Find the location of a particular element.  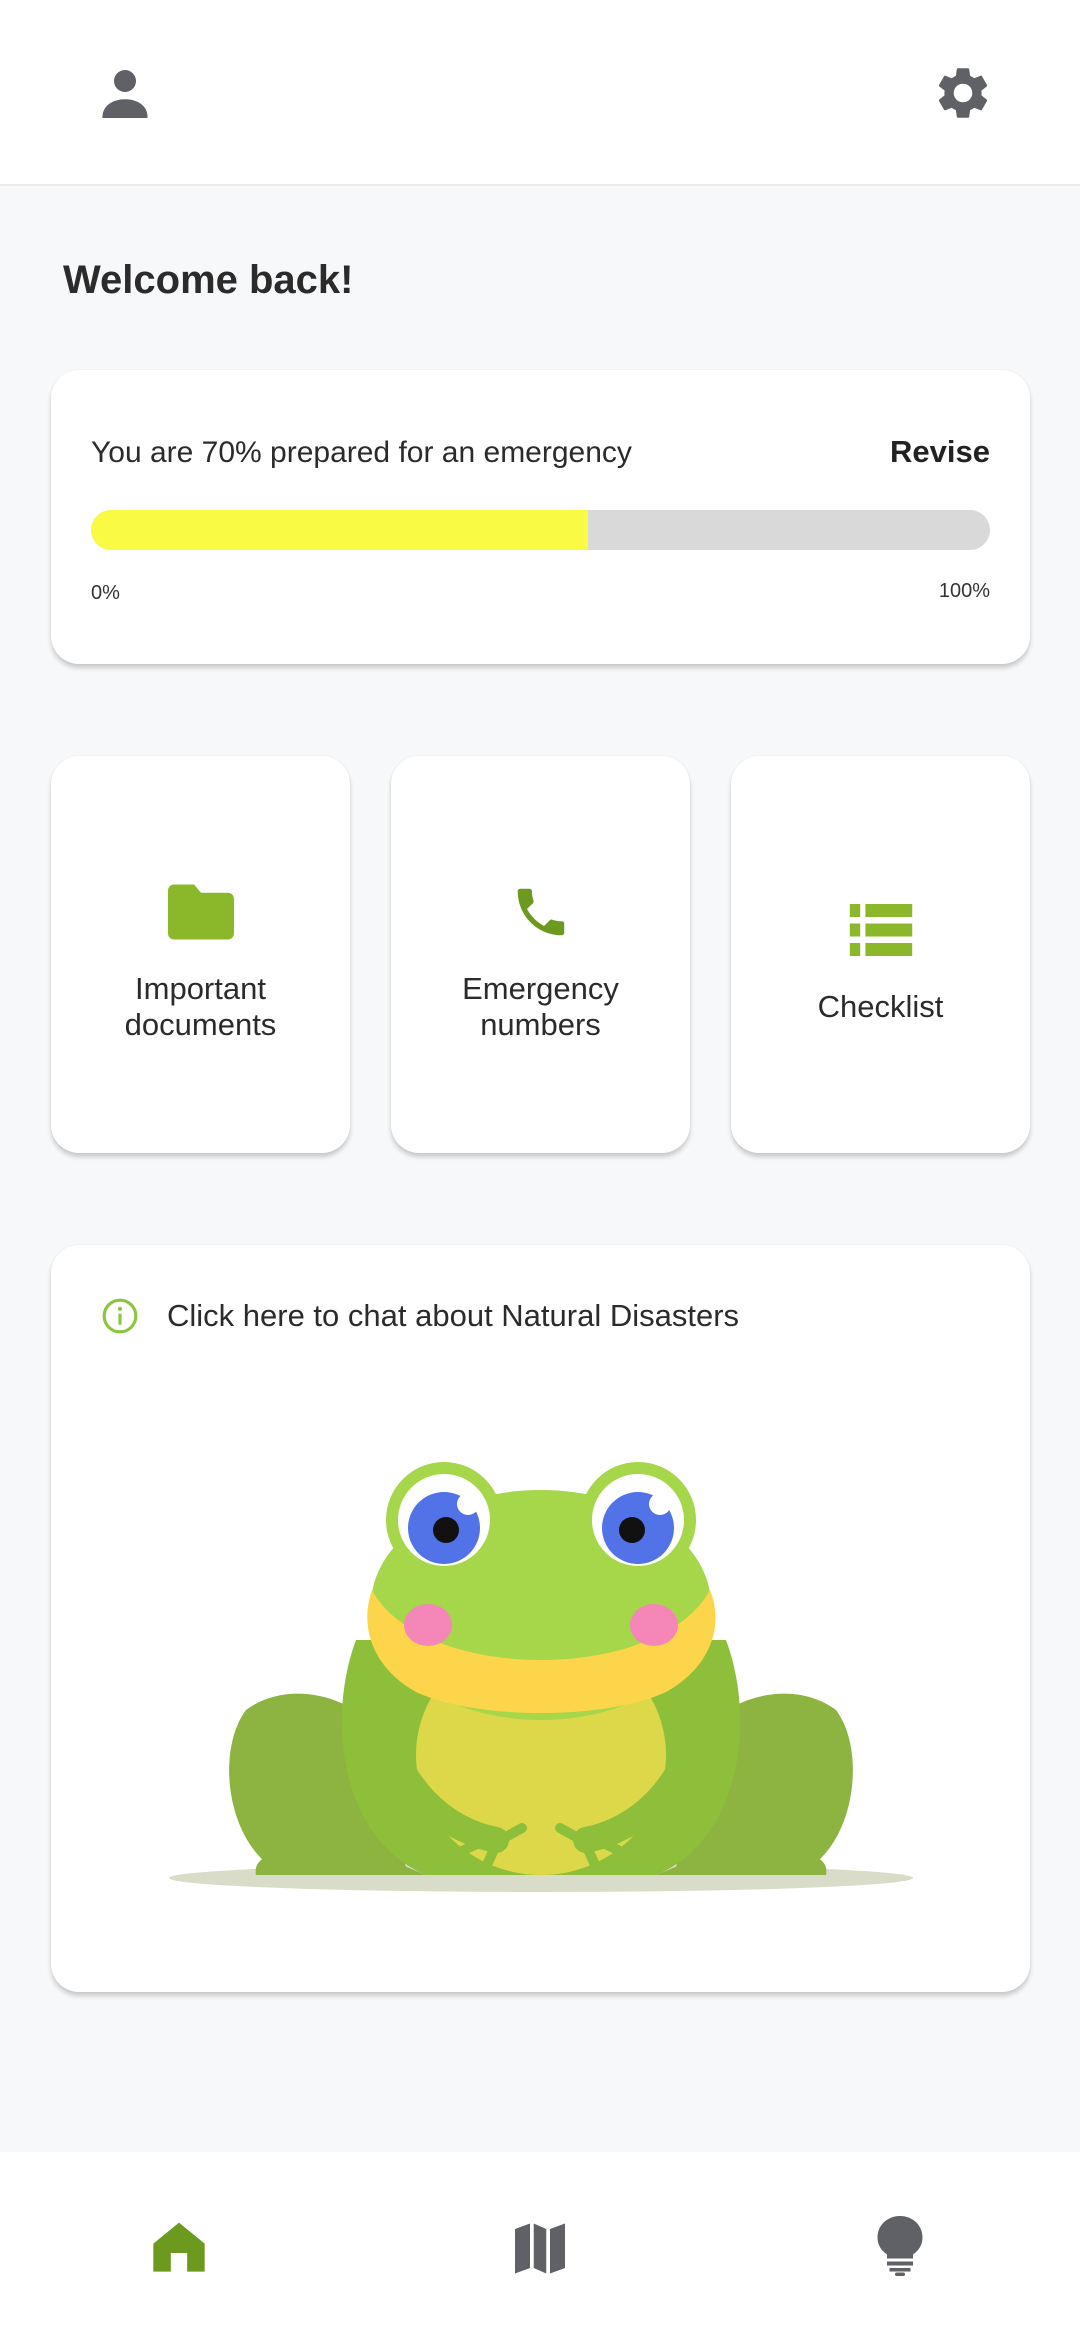

top-app-bar is located at coordinates (540, 93).